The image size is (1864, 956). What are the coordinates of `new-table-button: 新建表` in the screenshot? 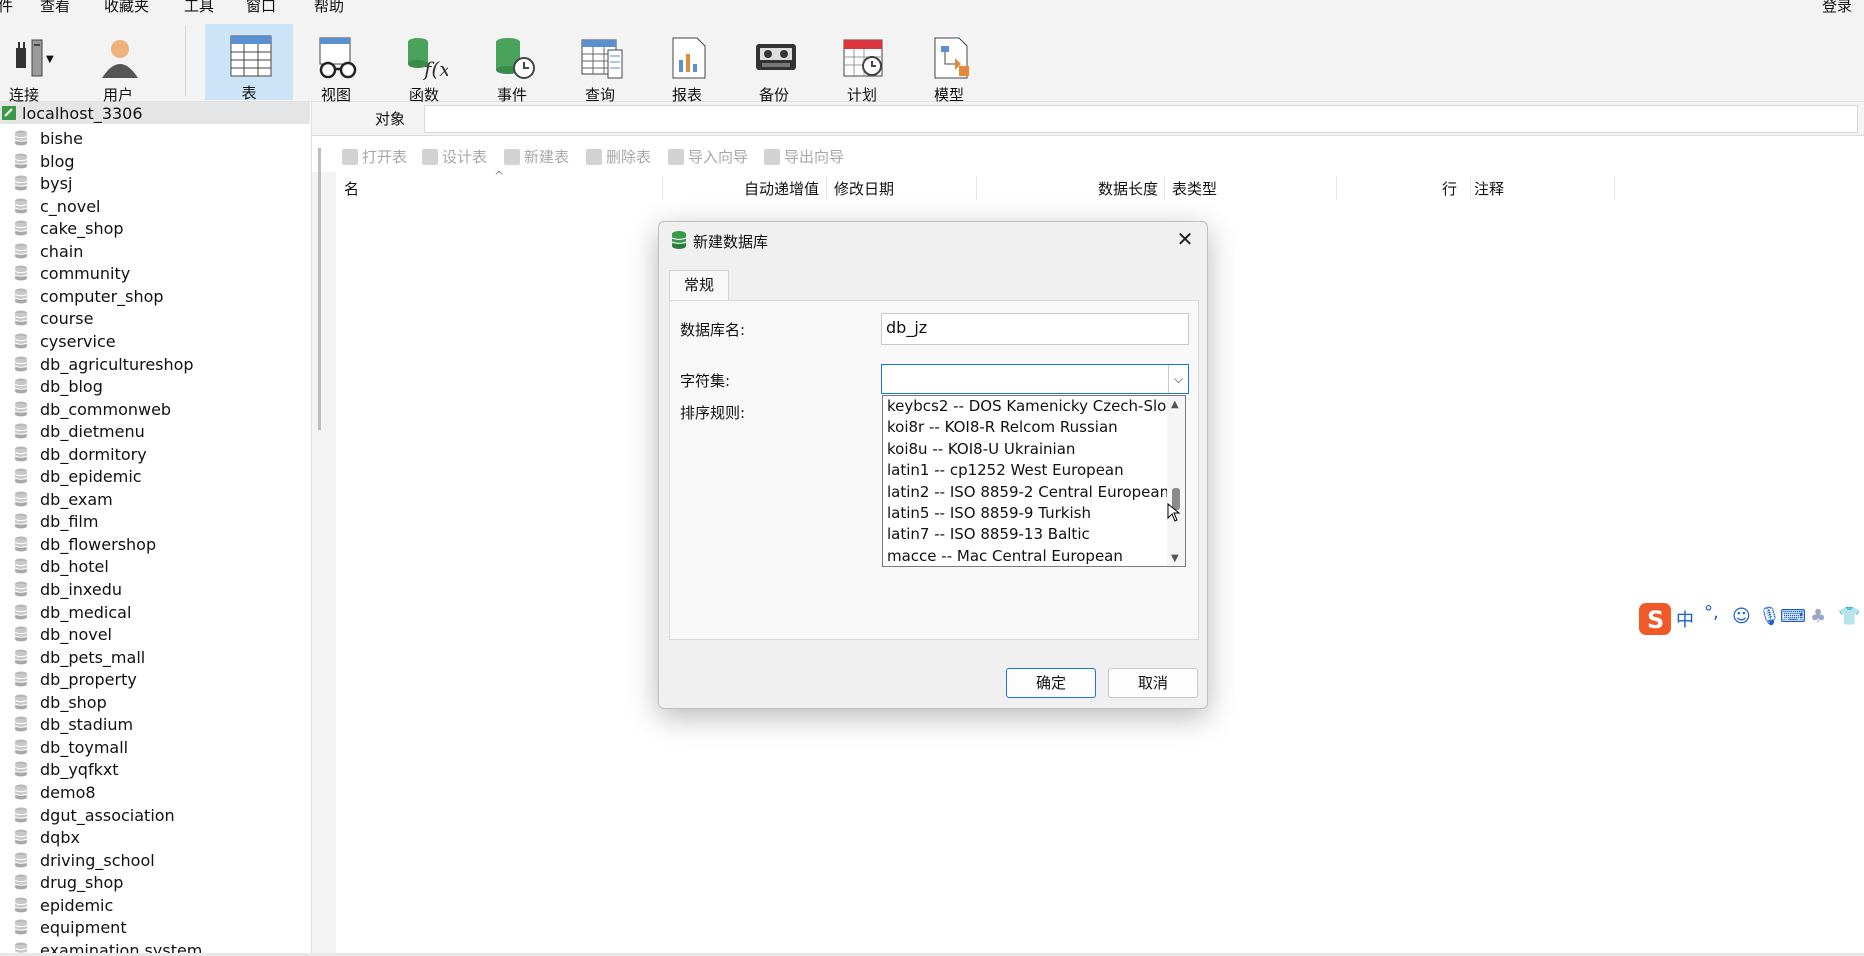 It's located at (536, 156).